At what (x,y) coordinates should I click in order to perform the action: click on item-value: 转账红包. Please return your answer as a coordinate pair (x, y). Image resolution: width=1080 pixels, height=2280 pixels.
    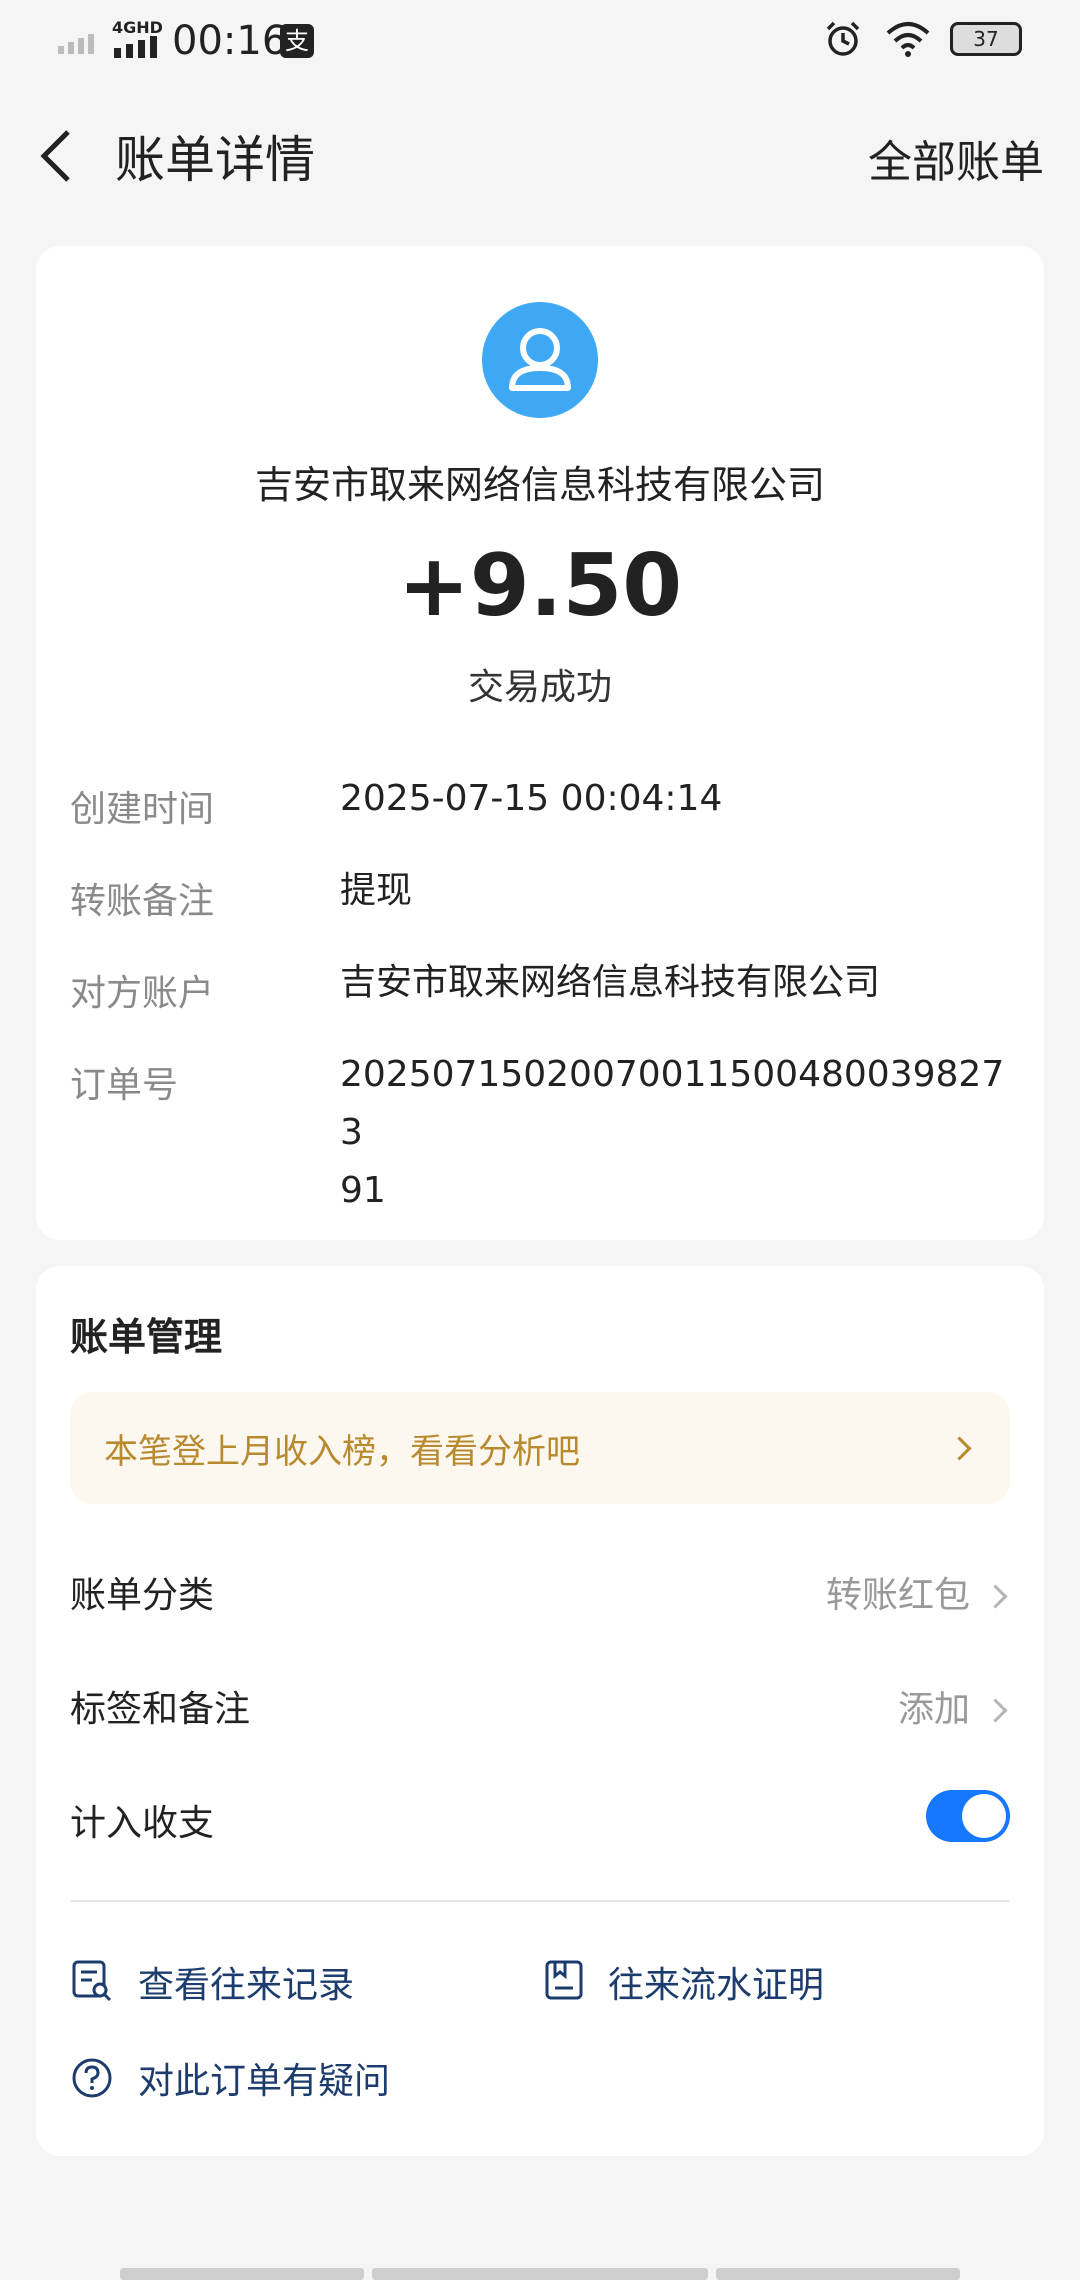
    Looking at the image, I should click on (897, 1595).